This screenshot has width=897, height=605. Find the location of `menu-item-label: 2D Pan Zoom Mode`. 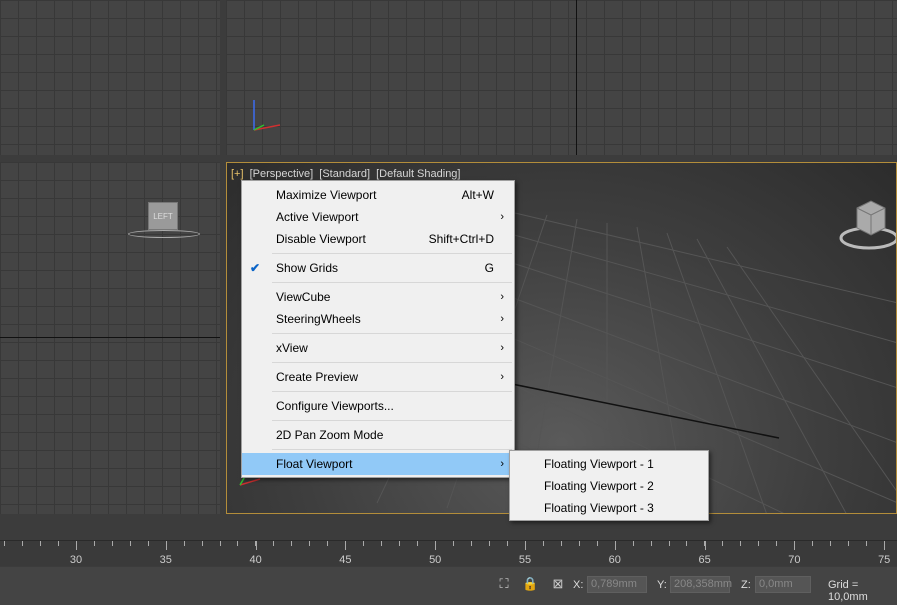

menu-item-label: 2D Pan Zoom Mode is located at coordinates (330, 435).